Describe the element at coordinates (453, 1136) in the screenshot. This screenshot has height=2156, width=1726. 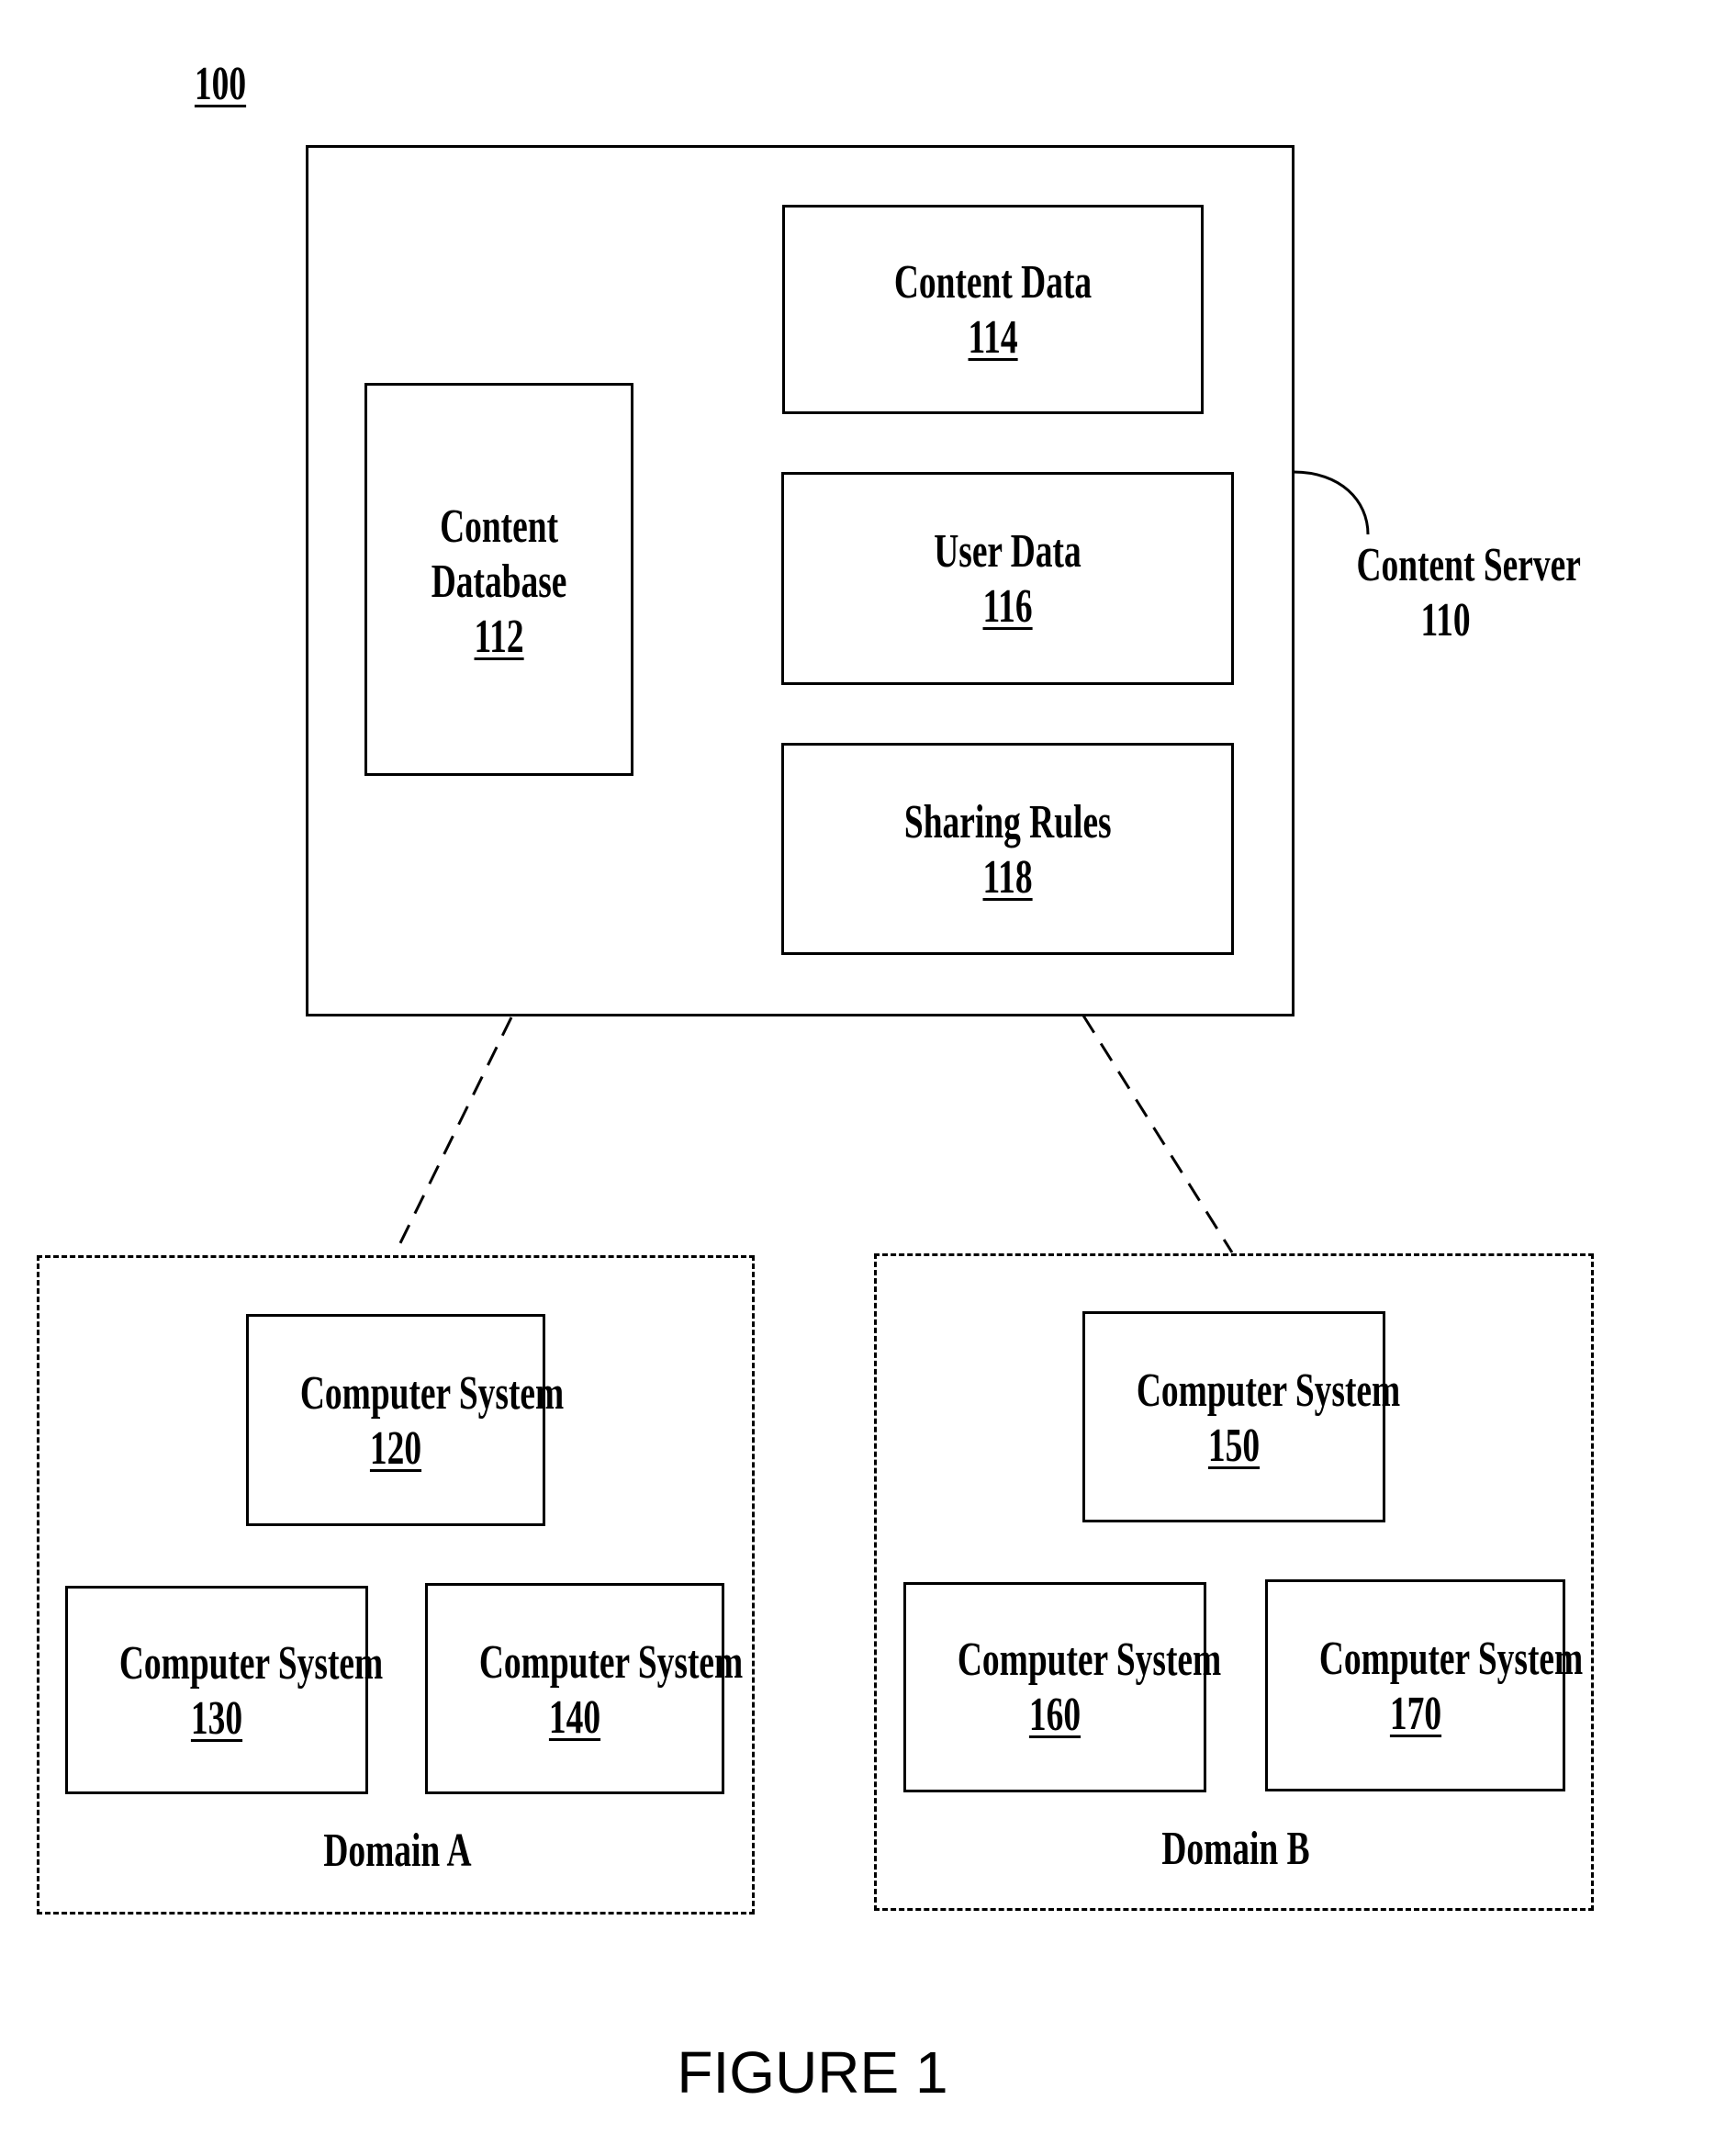
I see `link-server-domain-a` at that location.